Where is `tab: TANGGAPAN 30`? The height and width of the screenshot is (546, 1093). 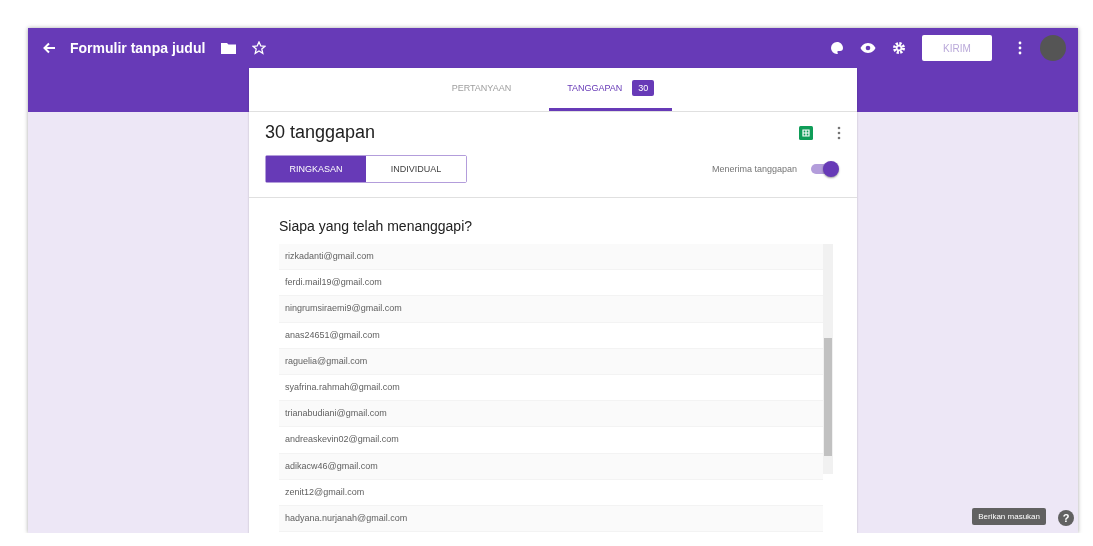 tab: TANGGAPAN 30 is located at coordinates (611, 89).